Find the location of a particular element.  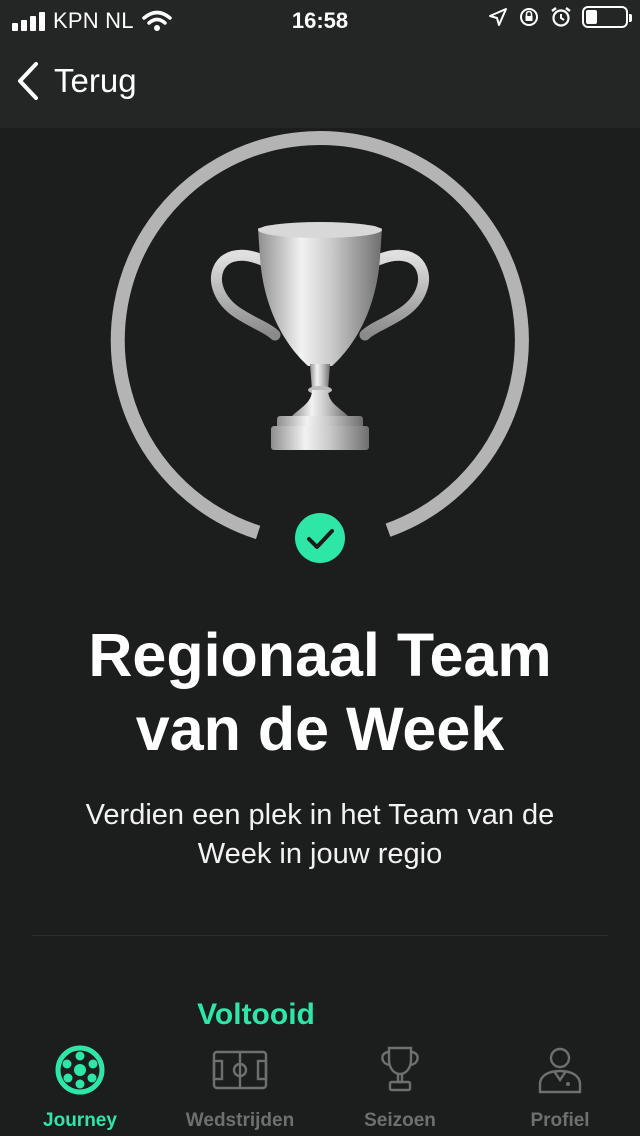

divider is located at coordinates (320, 935).